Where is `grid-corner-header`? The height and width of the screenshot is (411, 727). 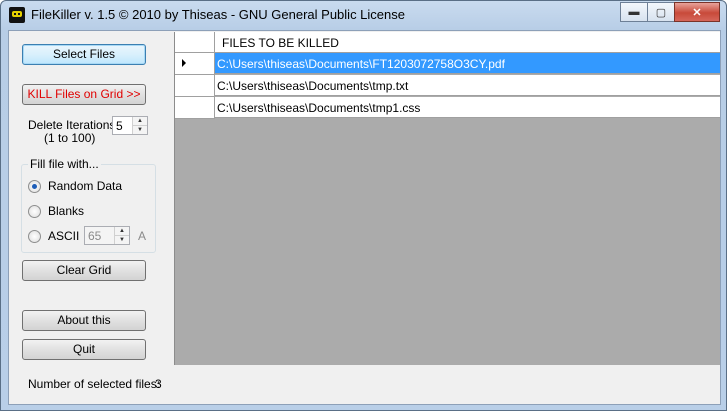
grid-corner-header is located at coordinates (195, 42).